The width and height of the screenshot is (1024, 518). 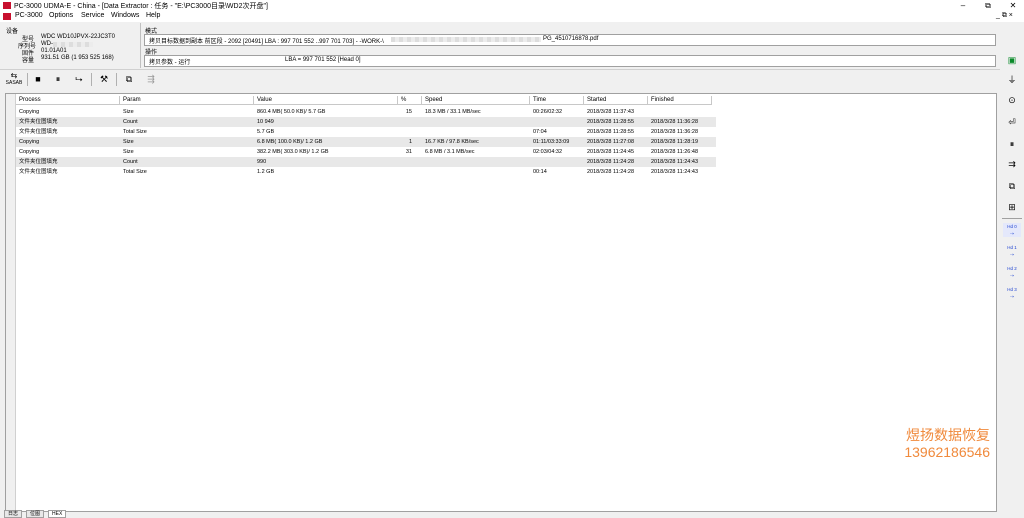 What do you see at coordinates (410, 100) in the screenshot?
I see `col-percent: %` at bounding box center [410, 100].